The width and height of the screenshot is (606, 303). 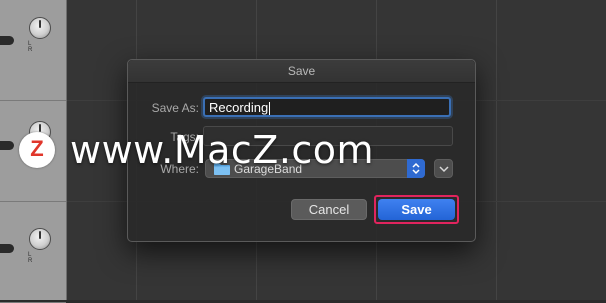 I want to click on grid-line, so click(x=496, y=150).